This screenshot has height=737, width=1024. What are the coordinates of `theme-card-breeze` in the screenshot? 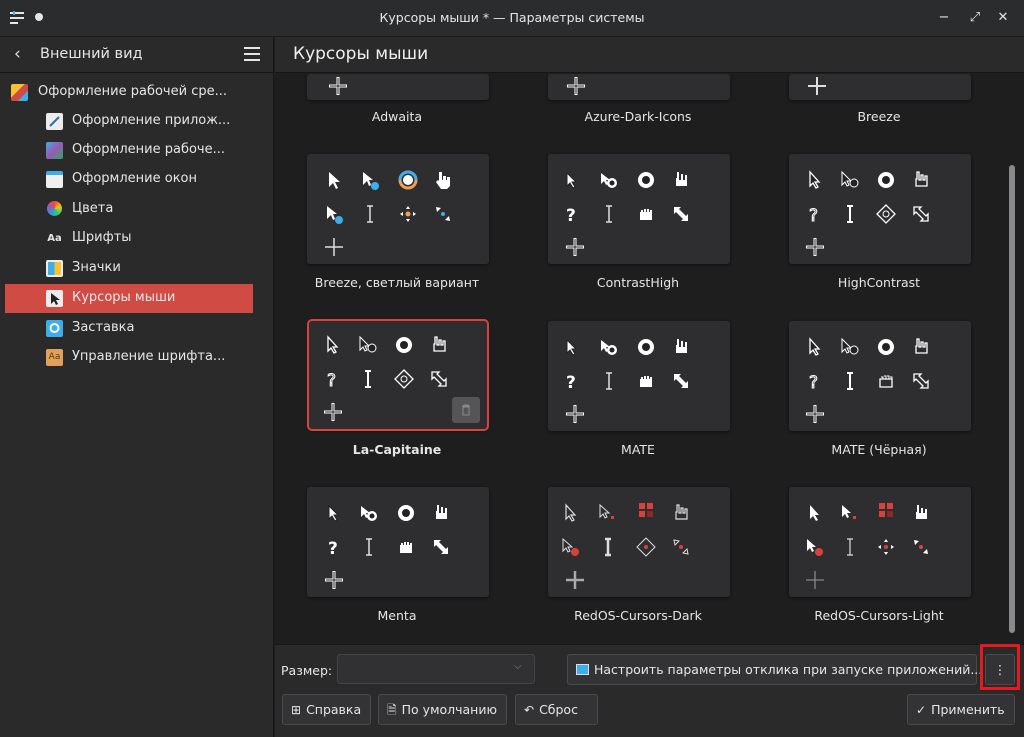 It's located at (880, 87).